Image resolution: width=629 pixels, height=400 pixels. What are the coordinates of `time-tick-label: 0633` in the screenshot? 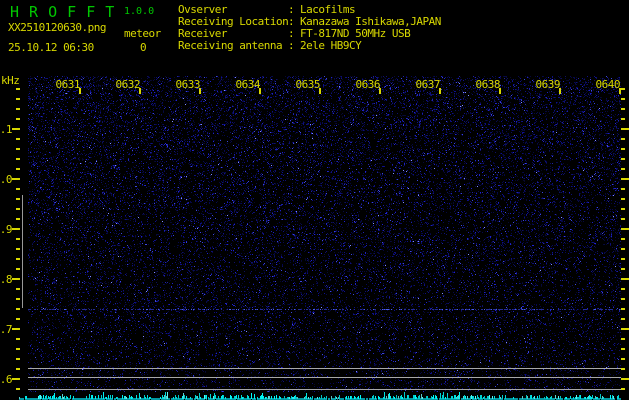 It's located at (188, 84).